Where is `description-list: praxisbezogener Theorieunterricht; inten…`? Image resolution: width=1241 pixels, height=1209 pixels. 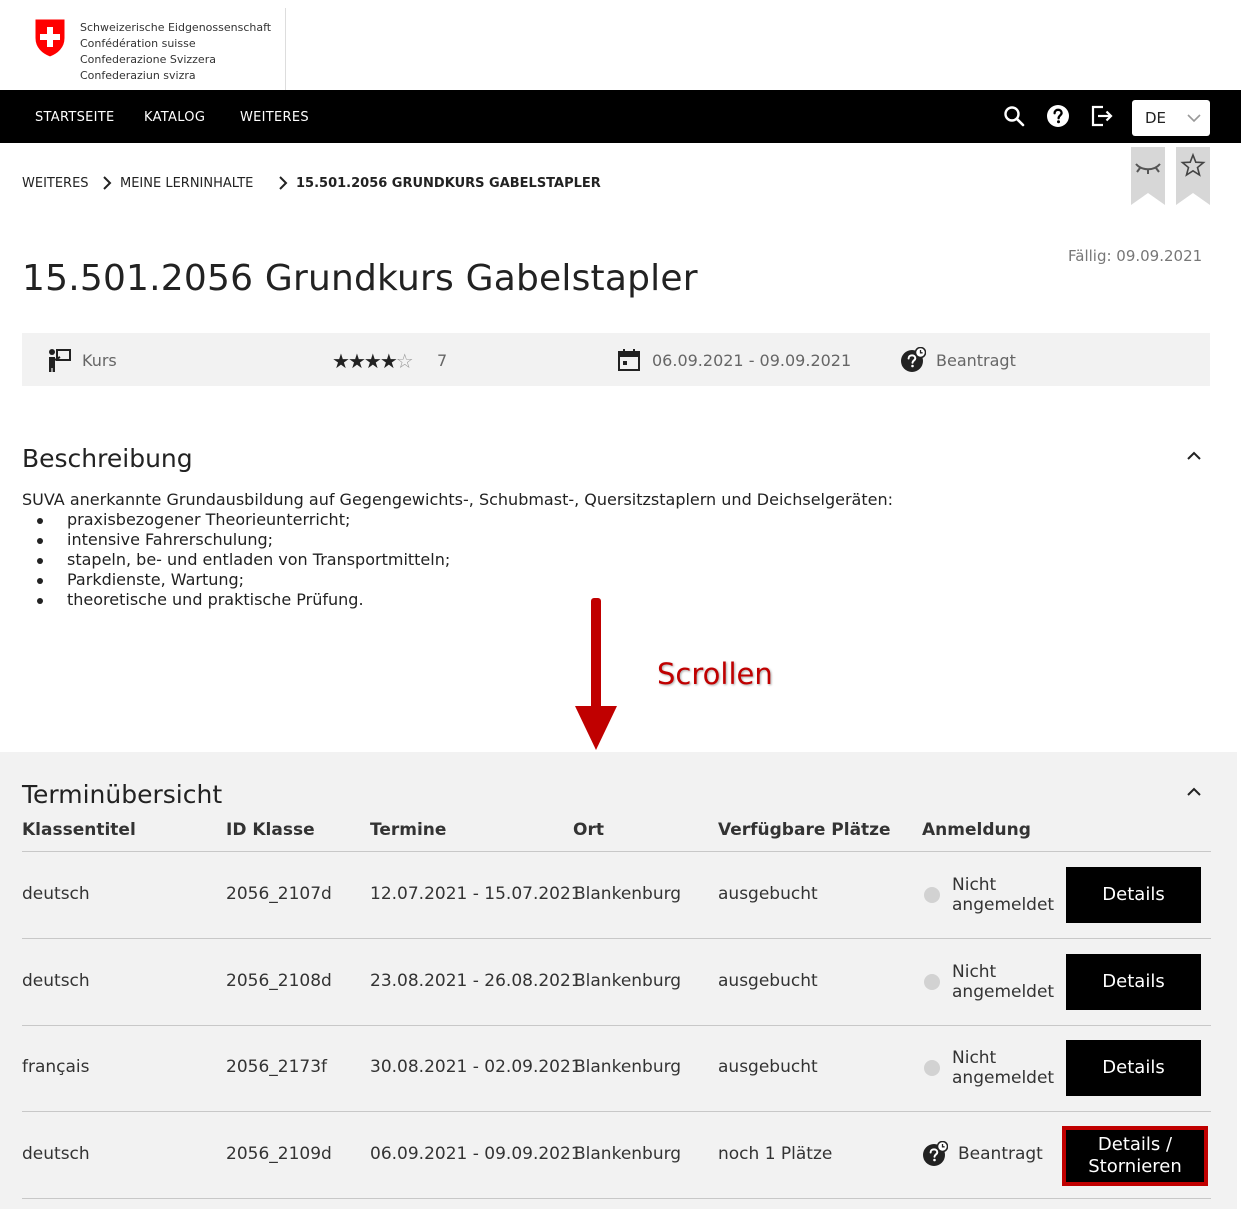
description-list: praxisbezogener Theorieunterricht; inten… is located at coordinates (457, 560).